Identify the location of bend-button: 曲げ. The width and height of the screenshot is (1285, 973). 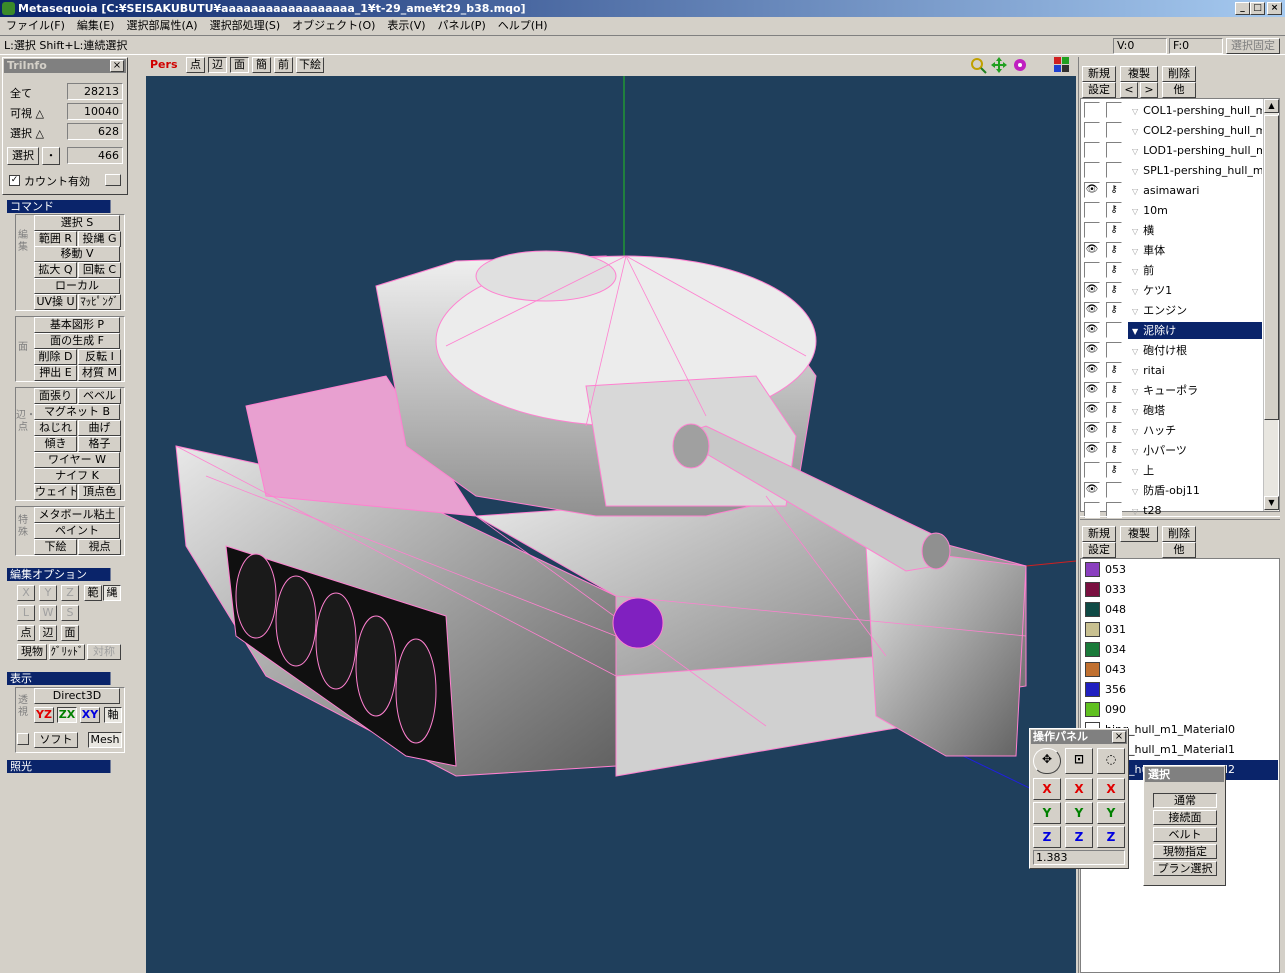
(99, 428).